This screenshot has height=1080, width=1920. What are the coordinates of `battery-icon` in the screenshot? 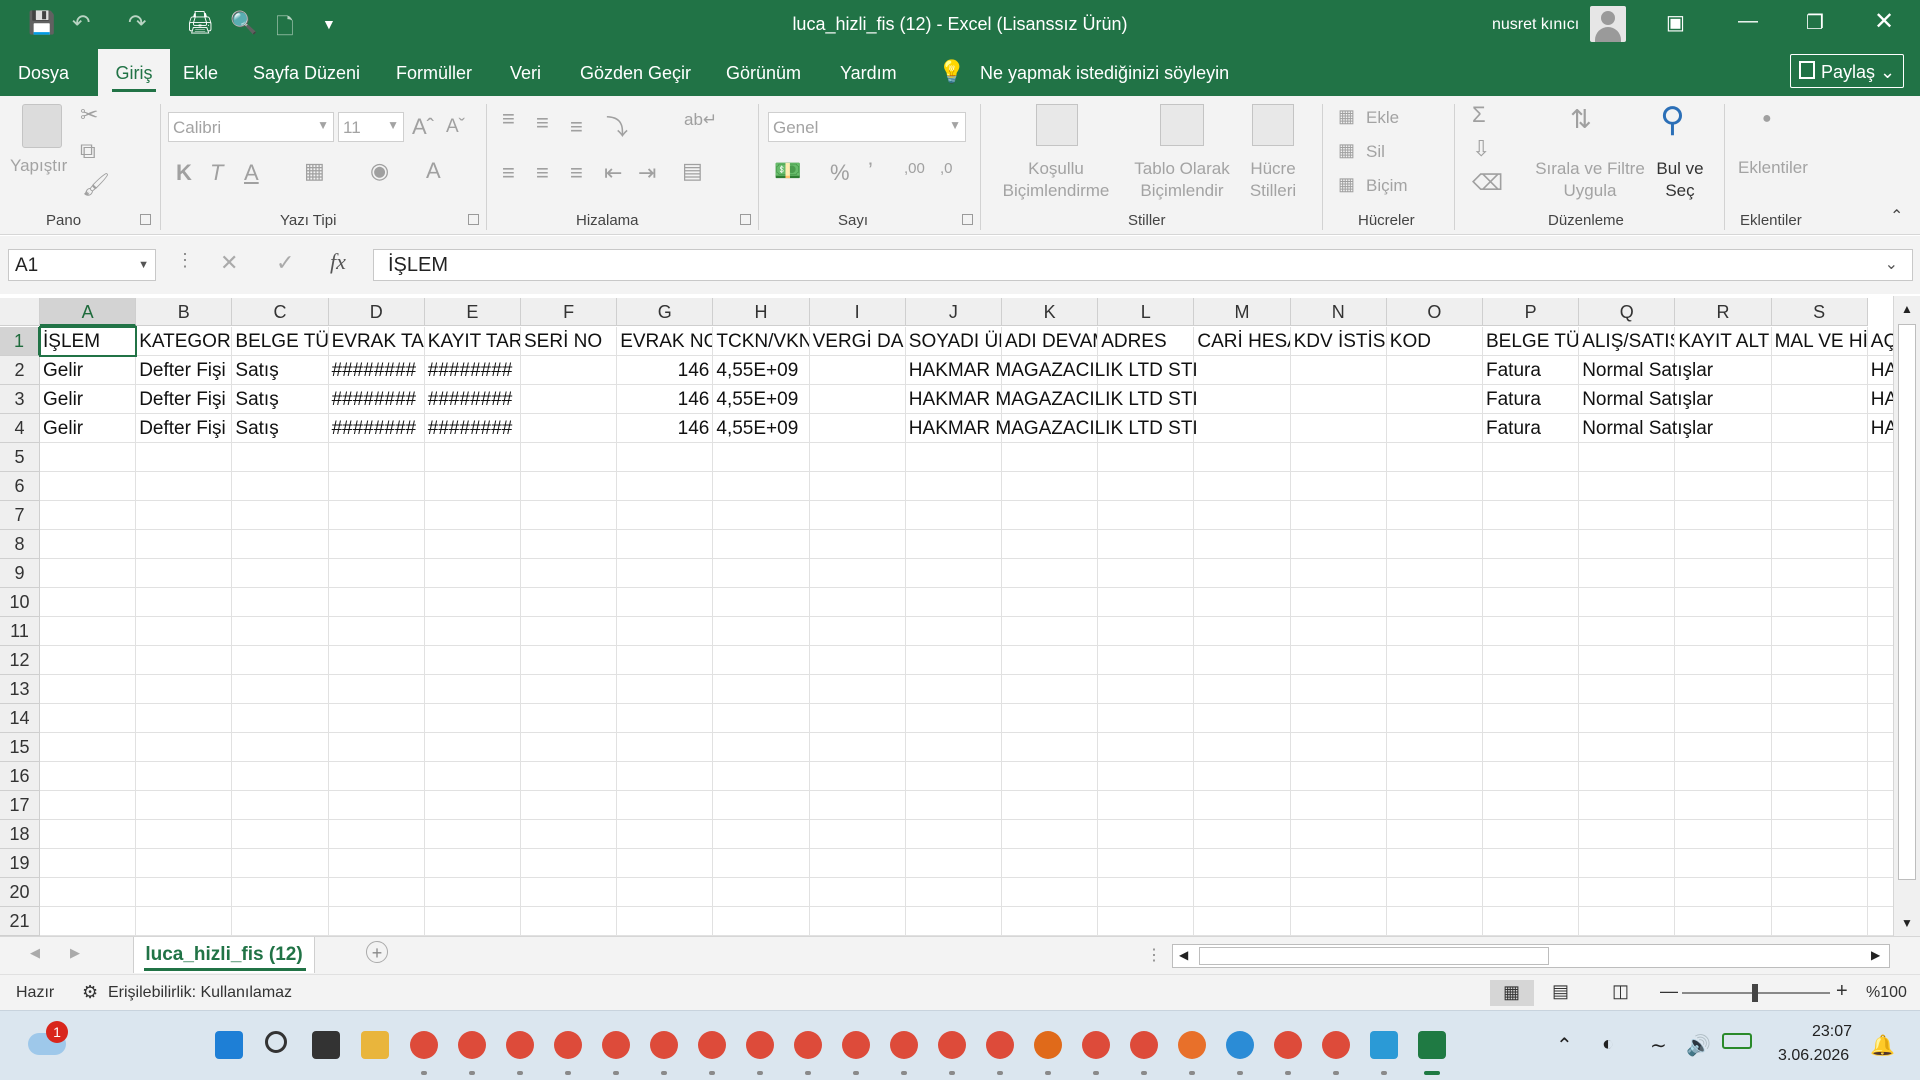 It's located at (1737, 1041).